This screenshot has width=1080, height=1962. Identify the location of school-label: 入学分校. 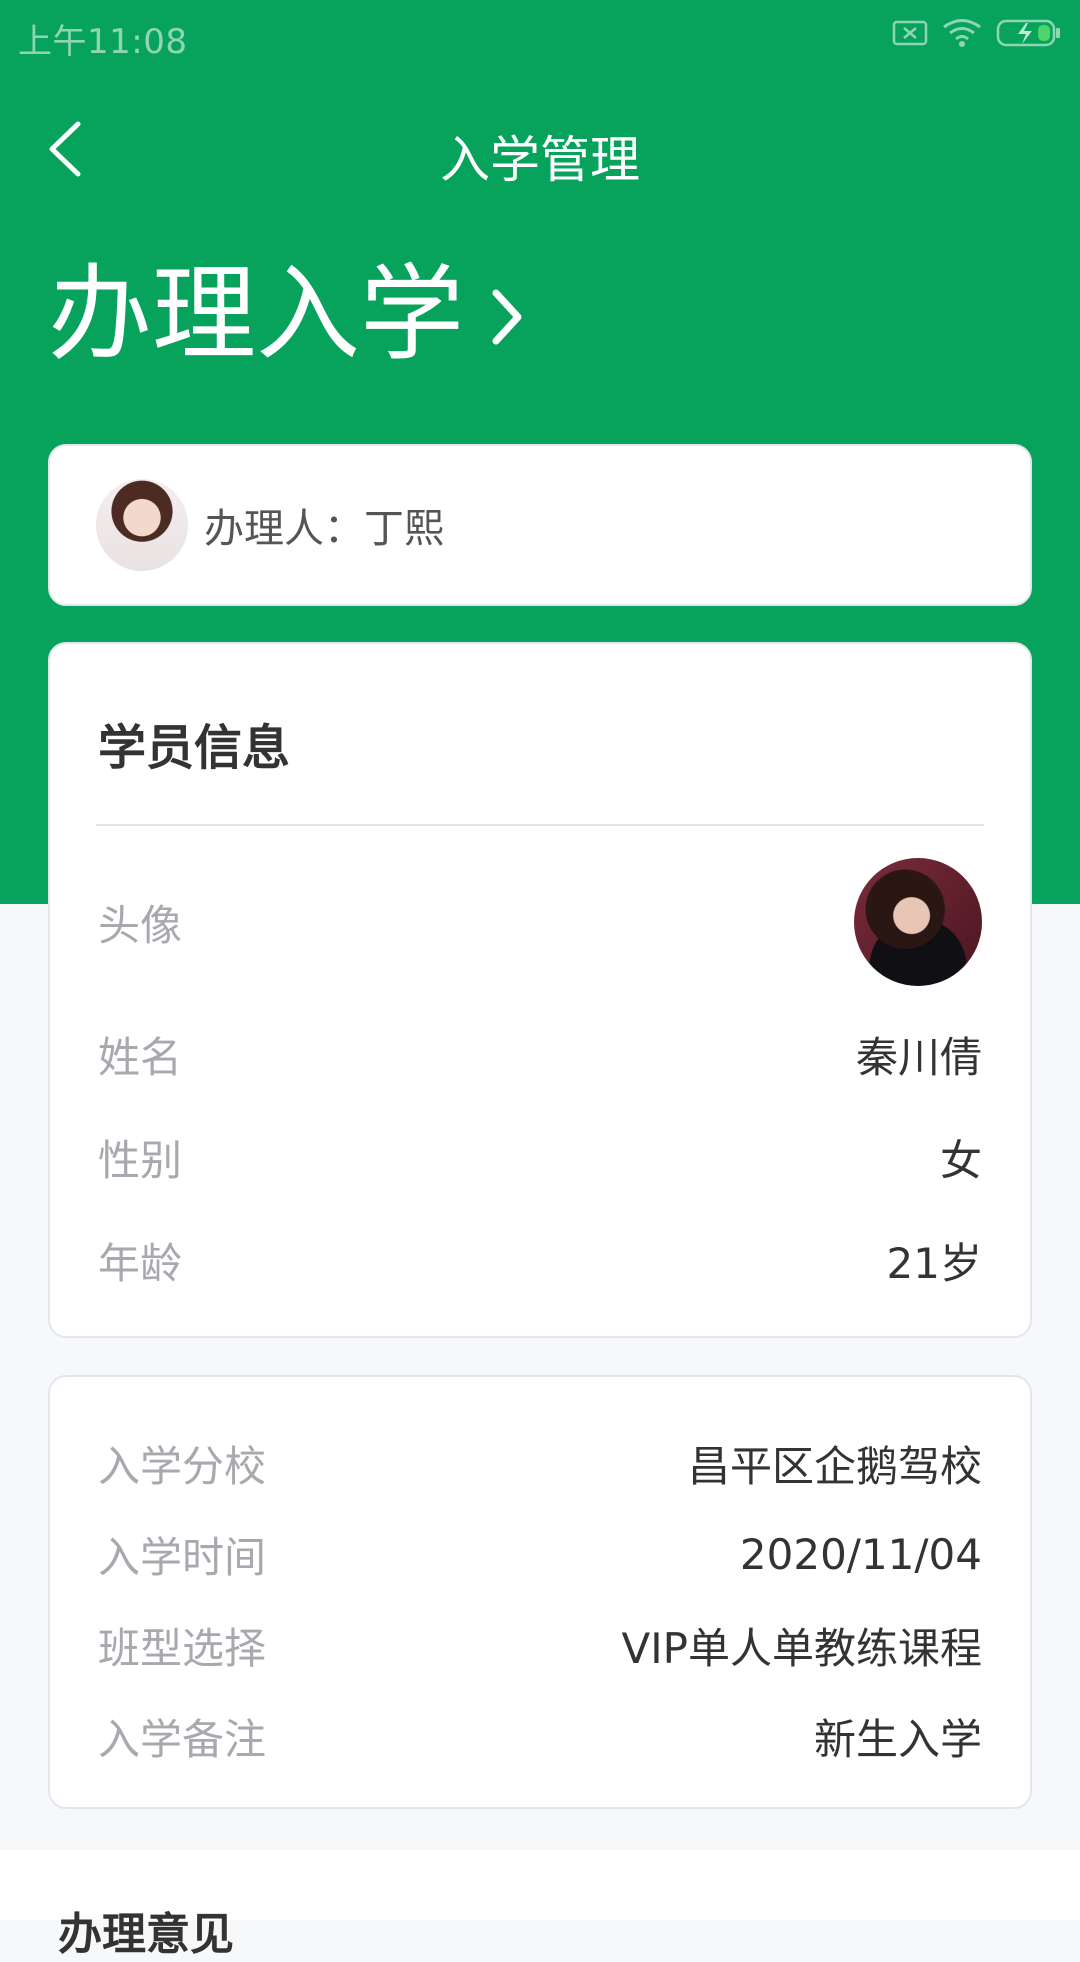
(182, 1466).